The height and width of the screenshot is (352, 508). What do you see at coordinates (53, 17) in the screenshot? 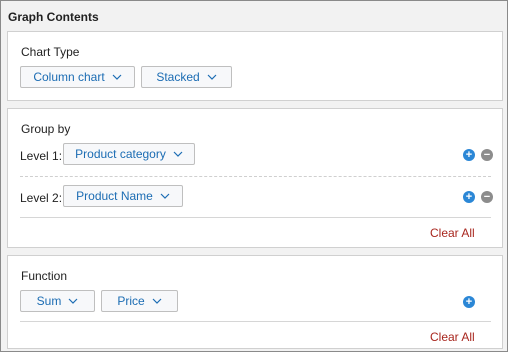
I see `panel-title: Graph Contents` at bounding box center [53, 17].